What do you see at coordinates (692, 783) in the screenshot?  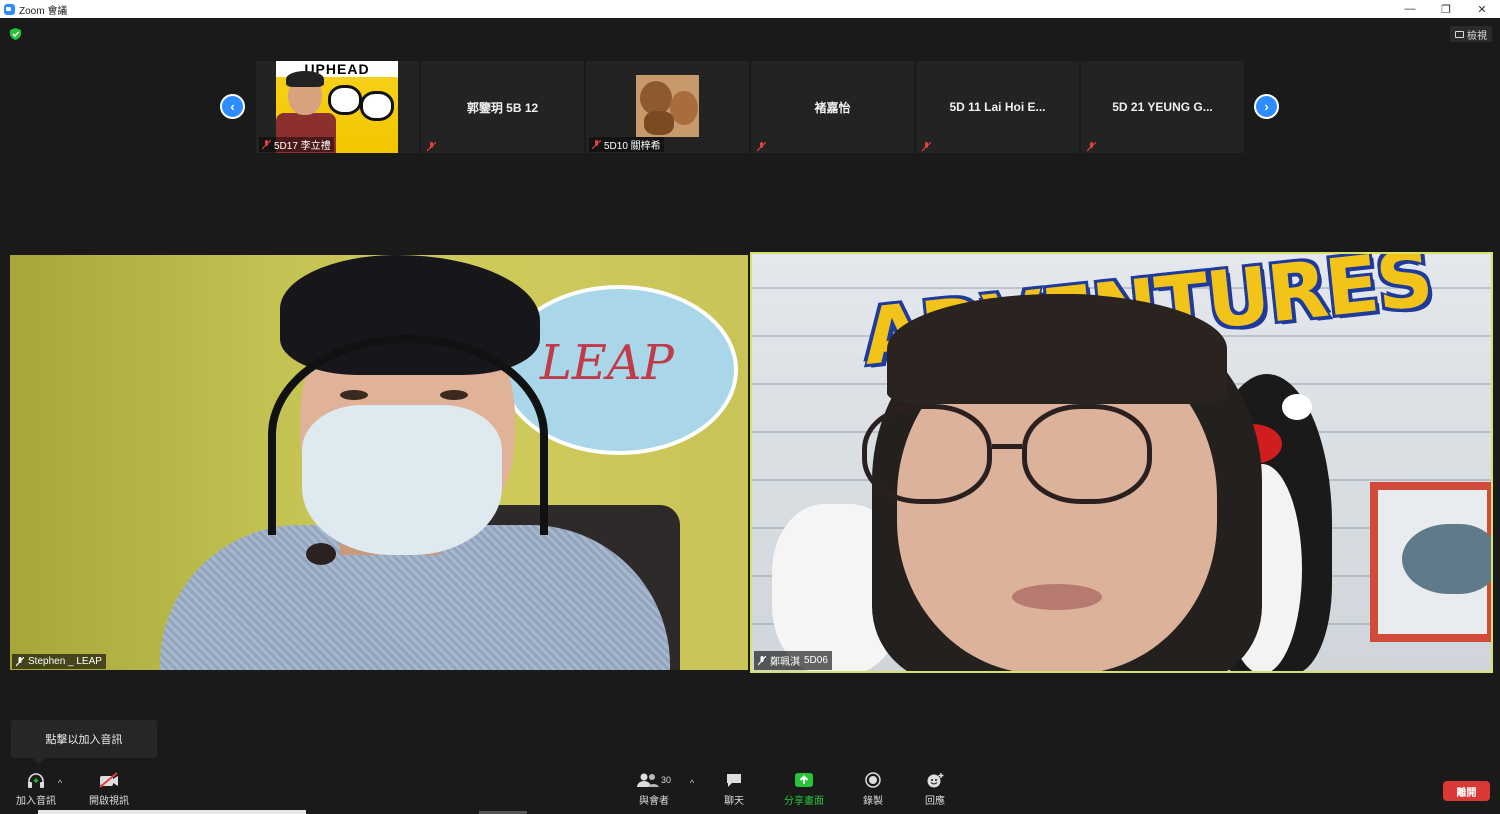 I see `participants-options-caret: ^` at bounding box center [692, 783].